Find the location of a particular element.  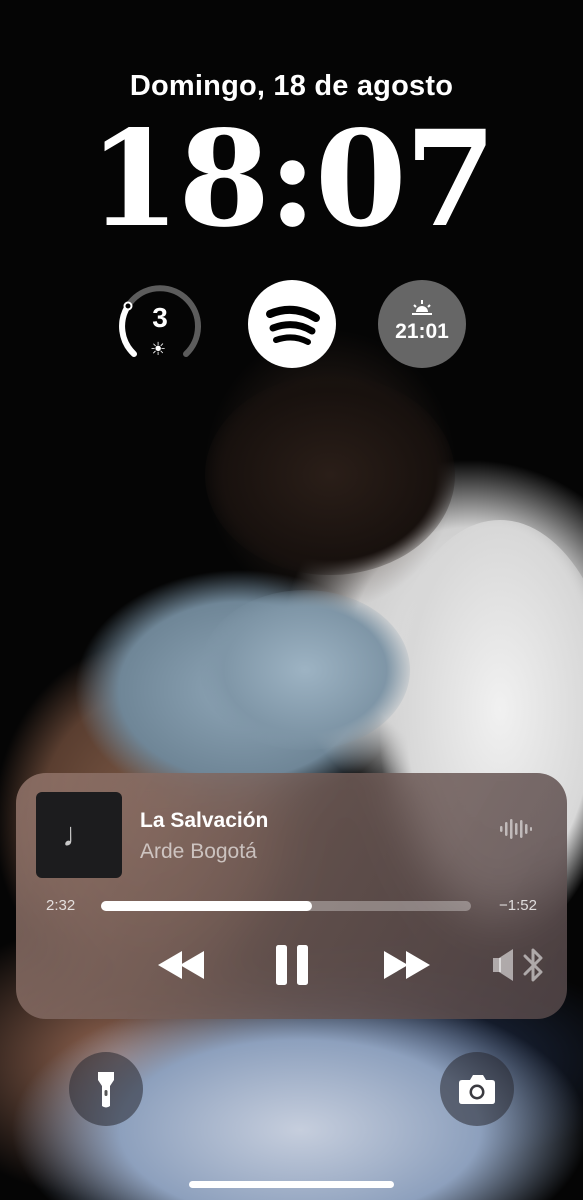

camera-button is located at coordinates (477, 1089).